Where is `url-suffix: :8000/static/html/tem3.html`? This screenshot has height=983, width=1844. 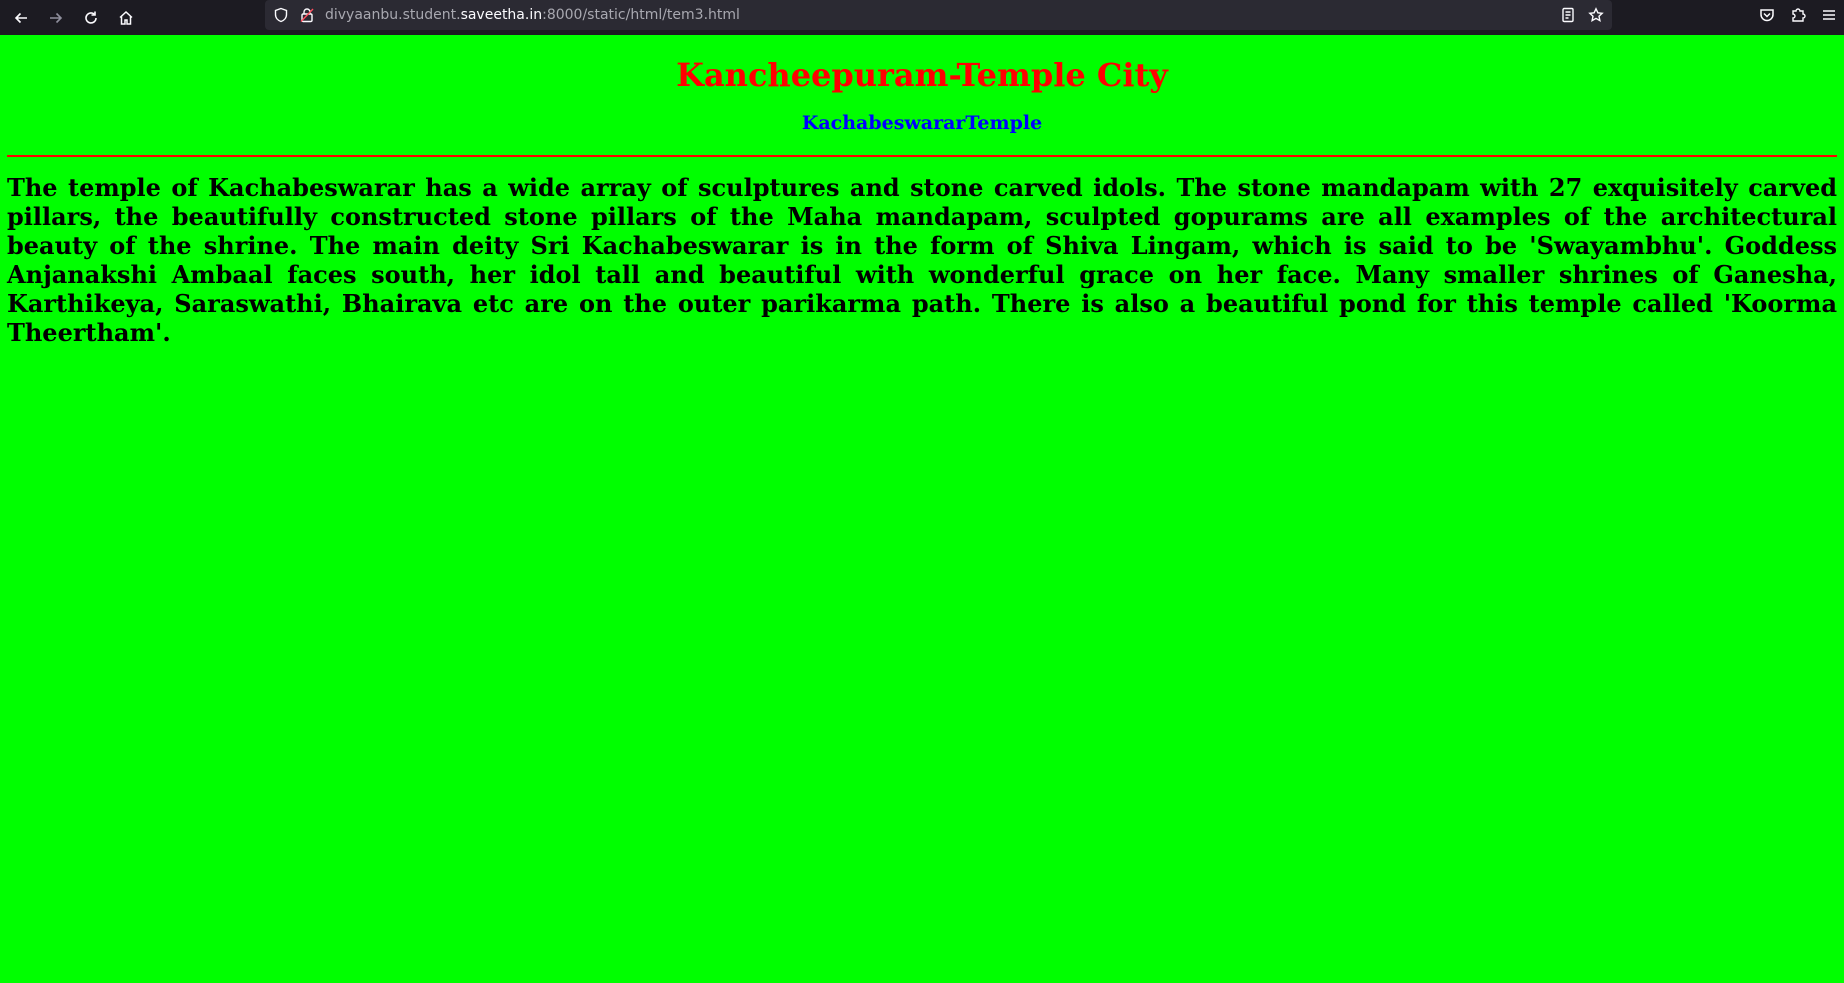
url-suffix: :8000/static/html/tem3.html is located at coordinates (641, 15).